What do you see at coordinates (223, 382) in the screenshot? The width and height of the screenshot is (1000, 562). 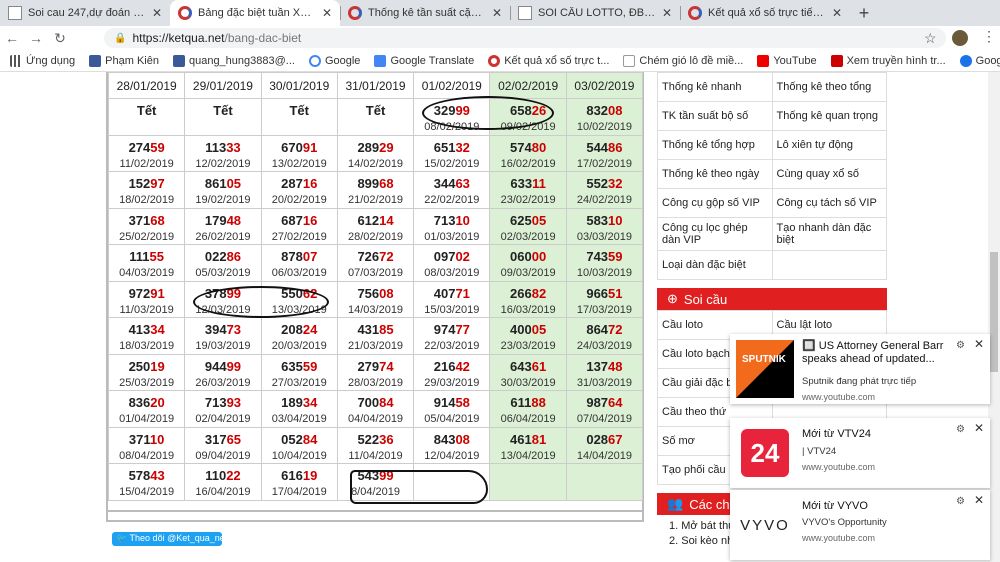 I see `date-label: 26/03/2019` at bounding box center [223, 382].